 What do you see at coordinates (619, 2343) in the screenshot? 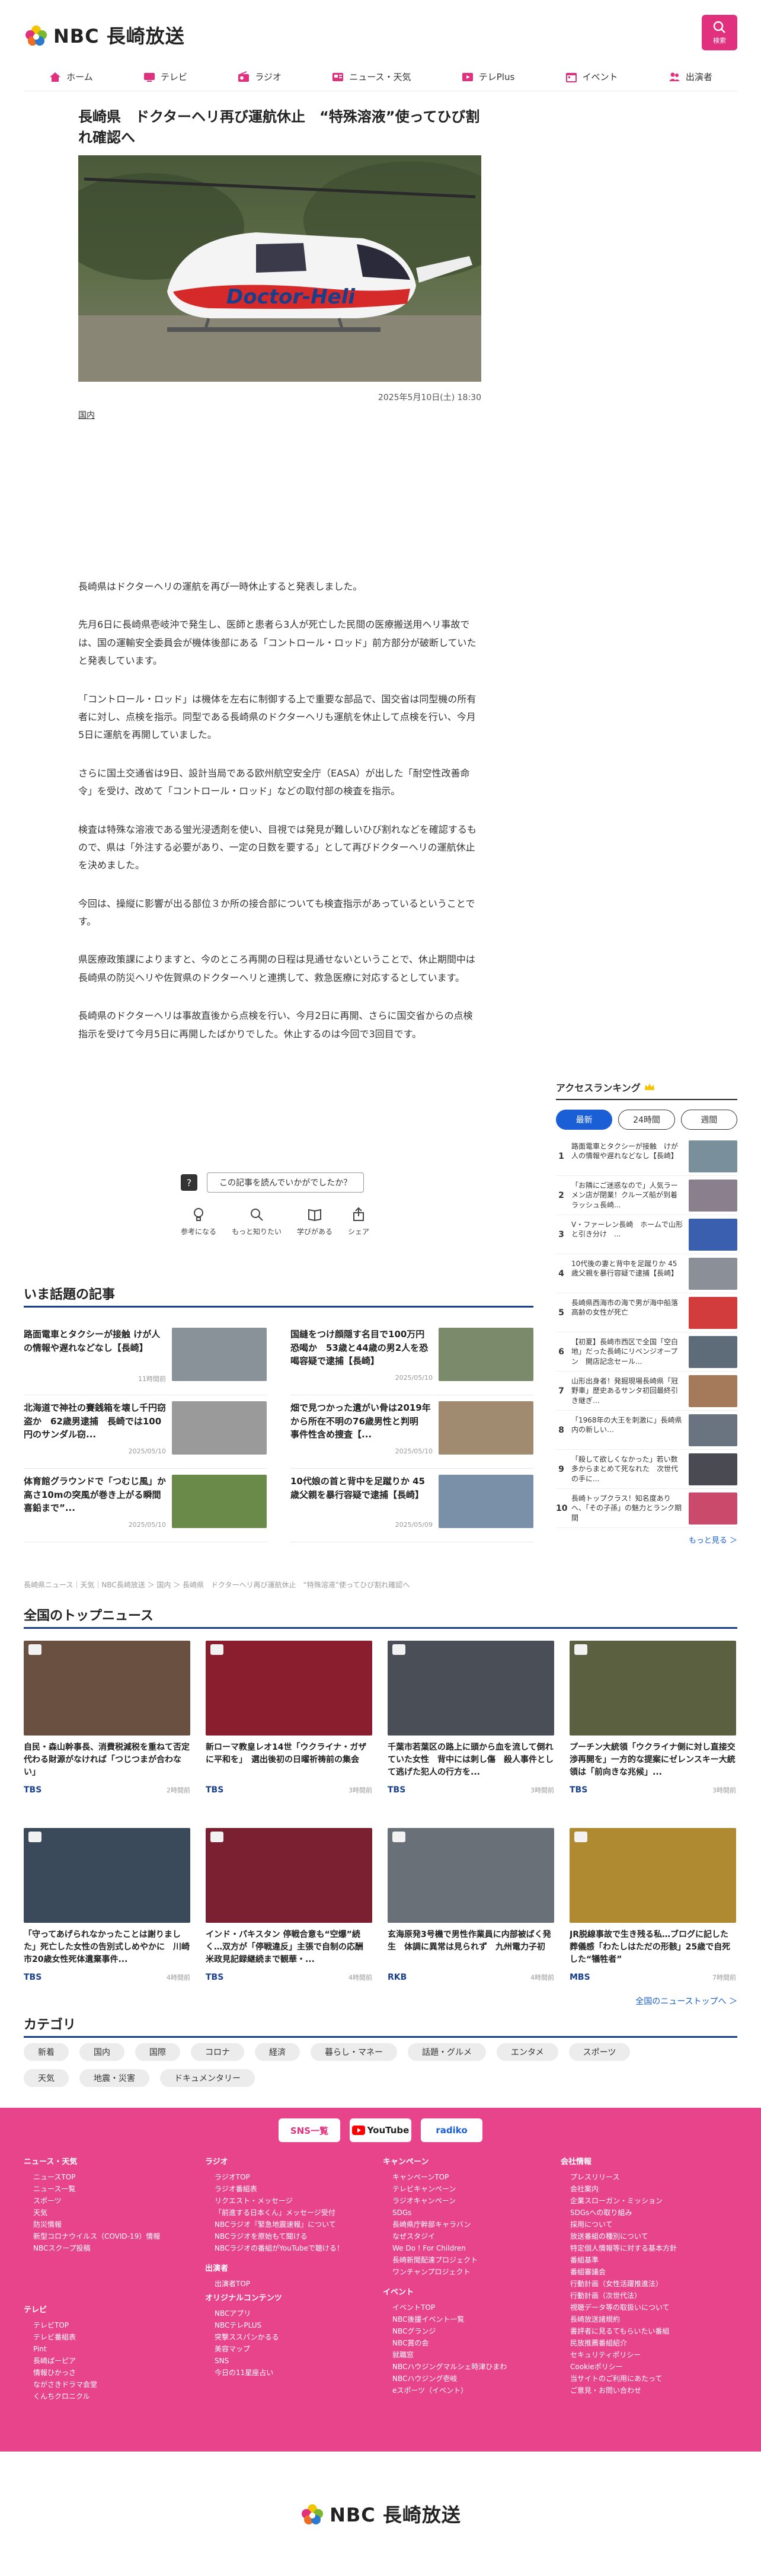
I see `footer-link: 民放推薦番組紹介` at bounding box center [619, 2343].